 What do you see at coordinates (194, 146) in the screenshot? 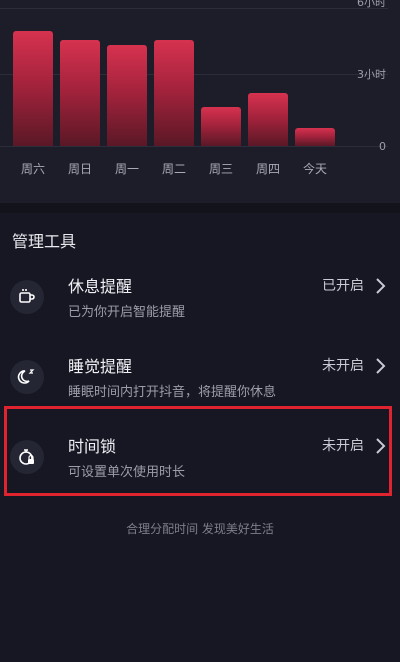
I see `gridline-zero` at bounding box center [194, 146].